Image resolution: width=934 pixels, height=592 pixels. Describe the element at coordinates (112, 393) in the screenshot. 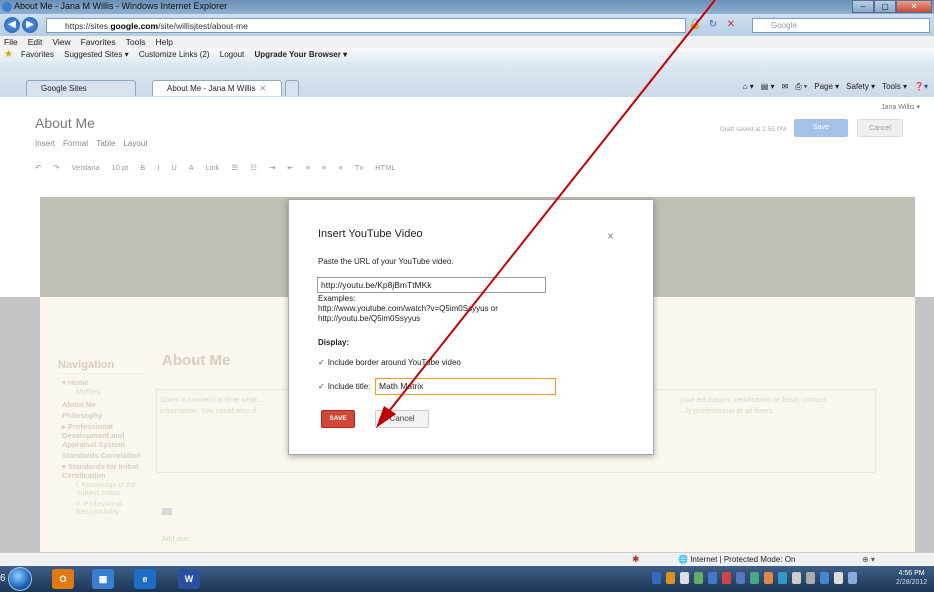

I see `nav-item-myfiles: MyFiles` at that location.